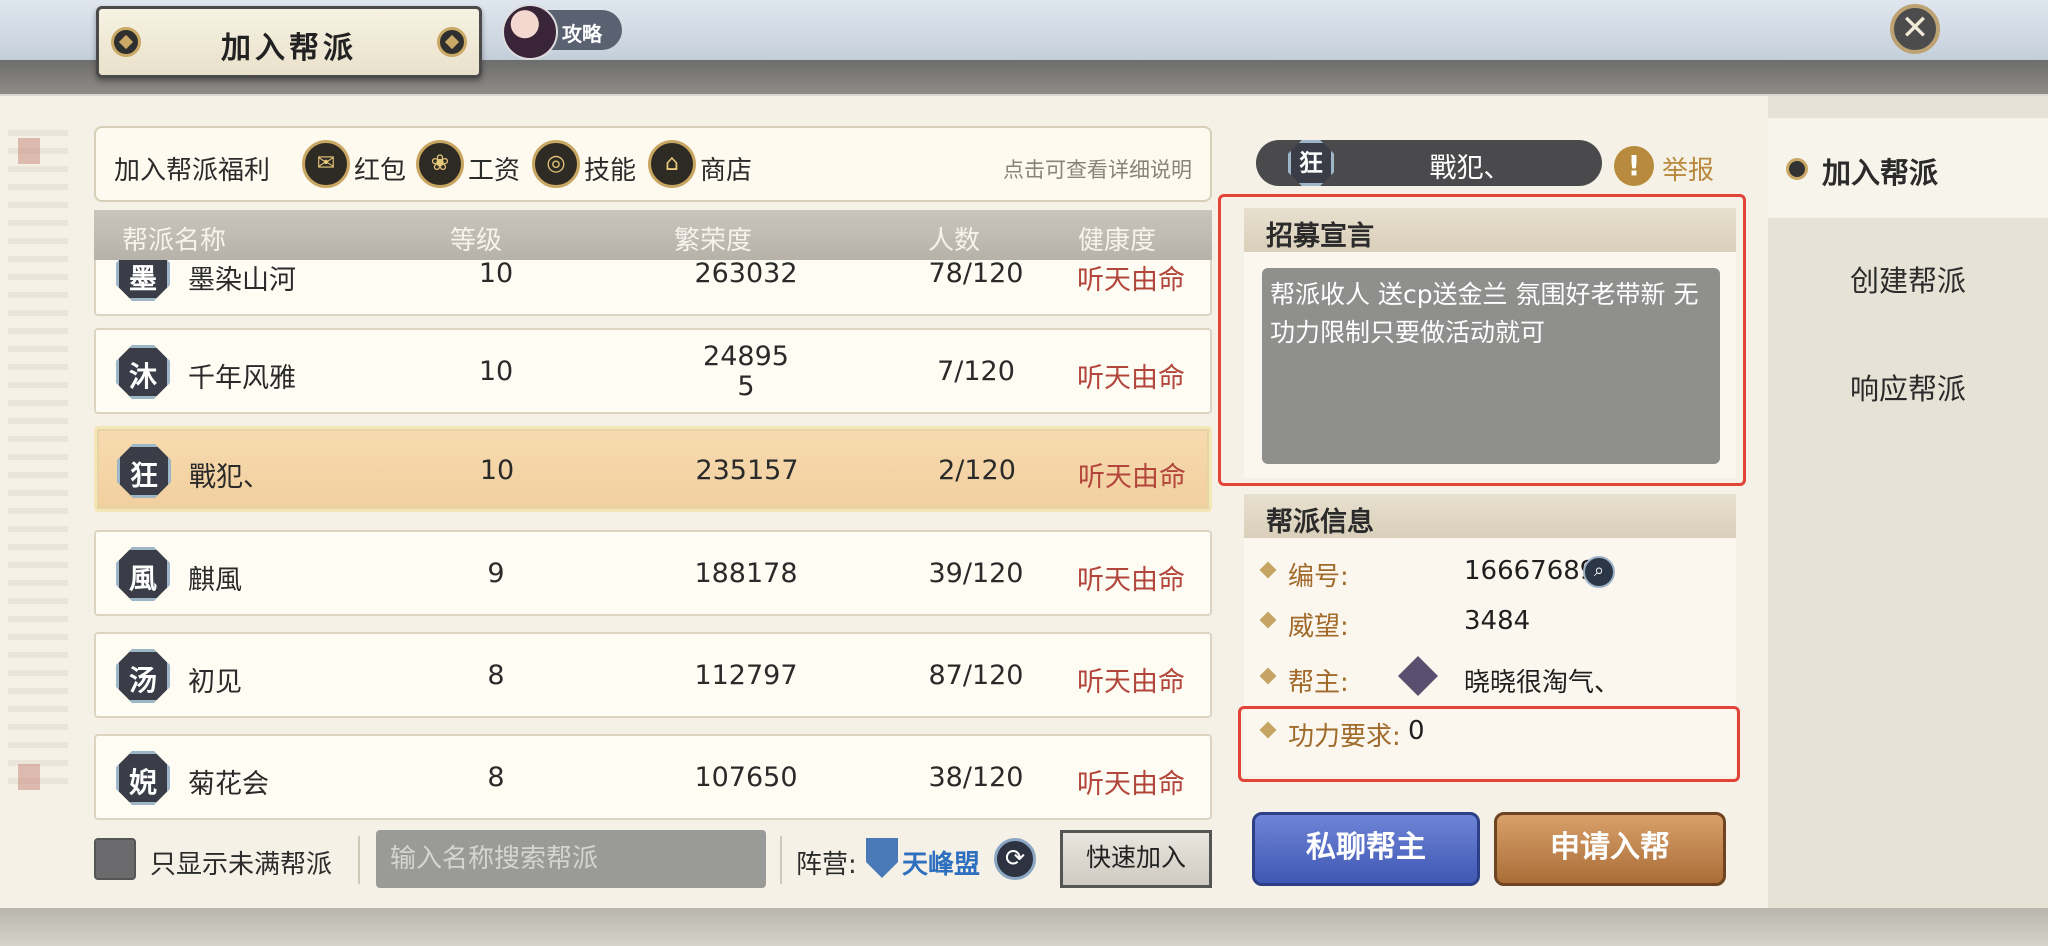 The image size is (2048, 946). I want to click on calligraphy-decoration, so click(38, 460).